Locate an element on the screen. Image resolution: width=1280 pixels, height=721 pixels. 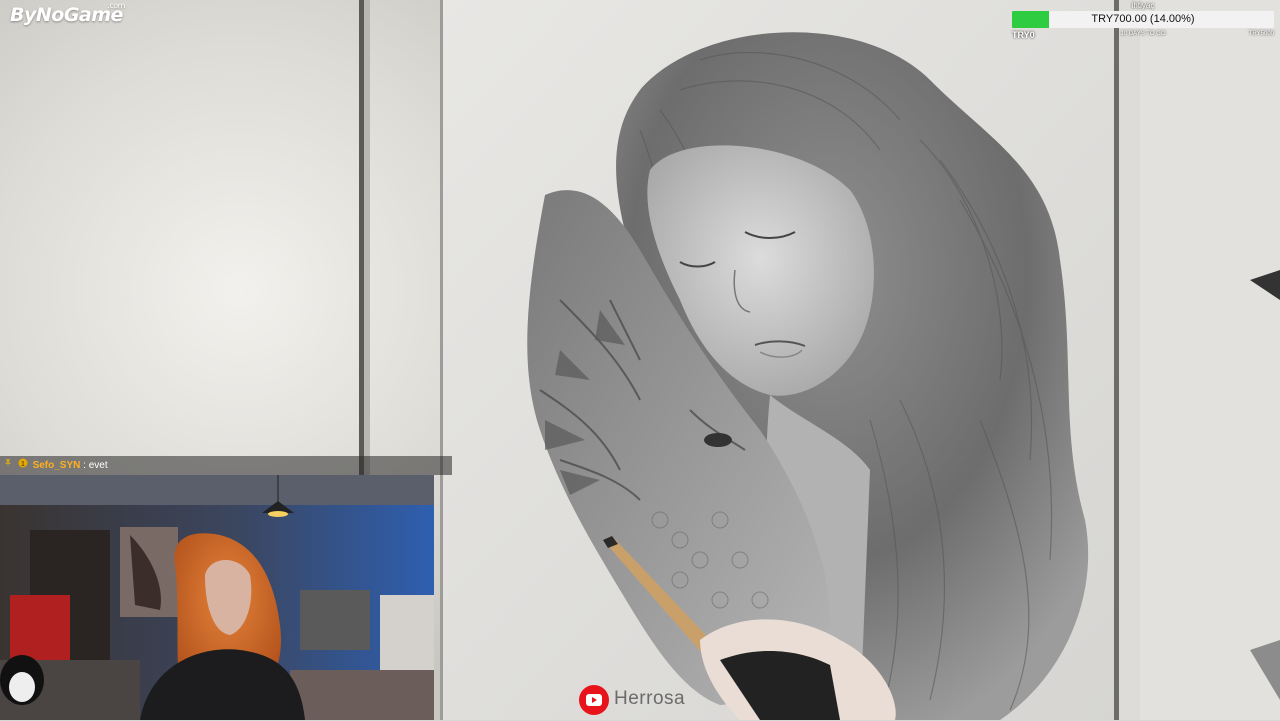
logo-suffix: .com is located at coordinates (116, 5).